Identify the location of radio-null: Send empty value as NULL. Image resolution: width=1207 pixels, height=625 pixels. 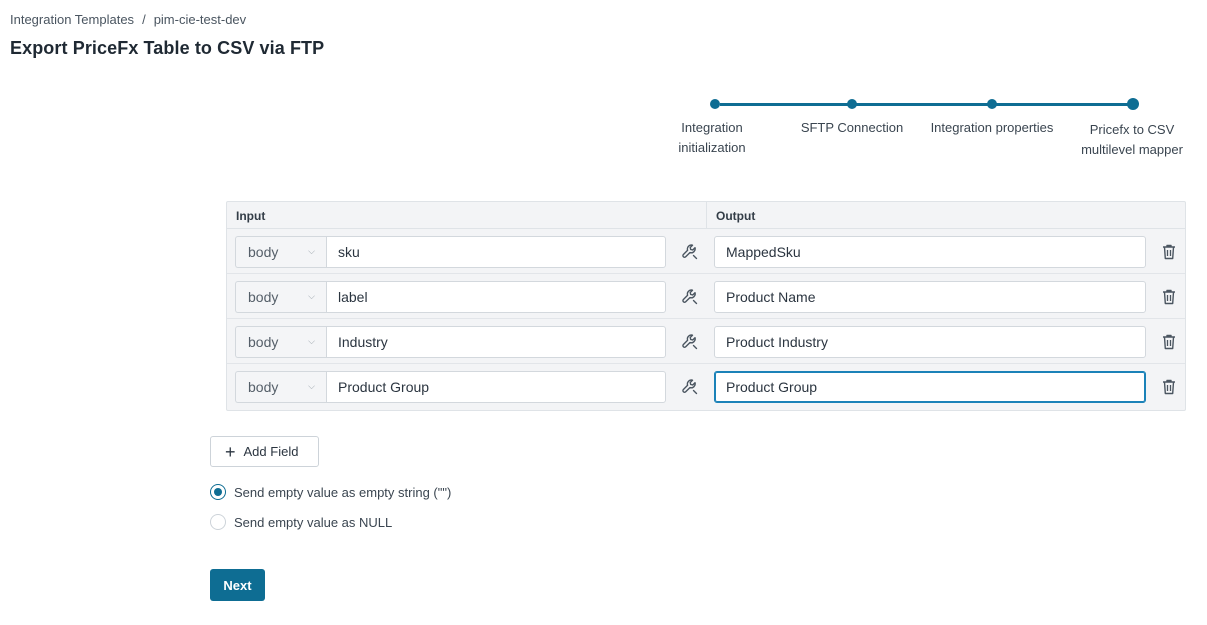
(301, 522).